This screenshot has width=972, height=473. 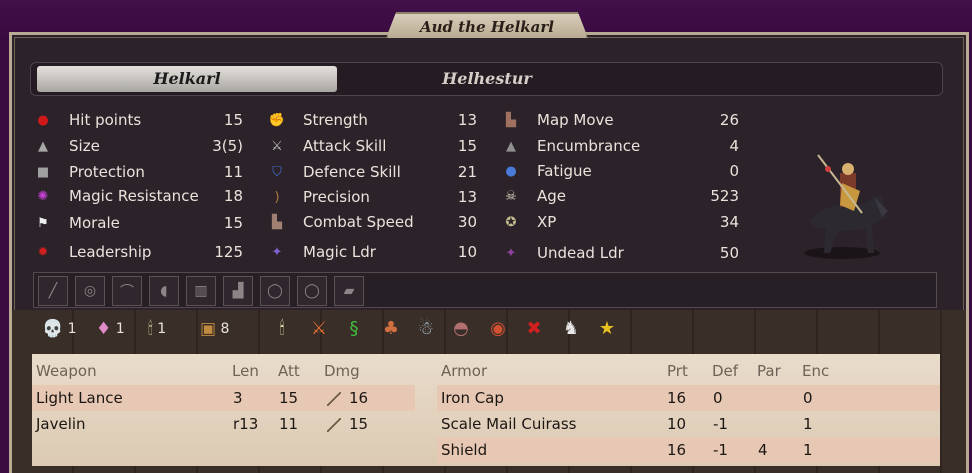 What do you see at coordinates (127, 291) in the screenshot?
I see `bow-slot-icon: ⌒` at bounding box center [127, 291].